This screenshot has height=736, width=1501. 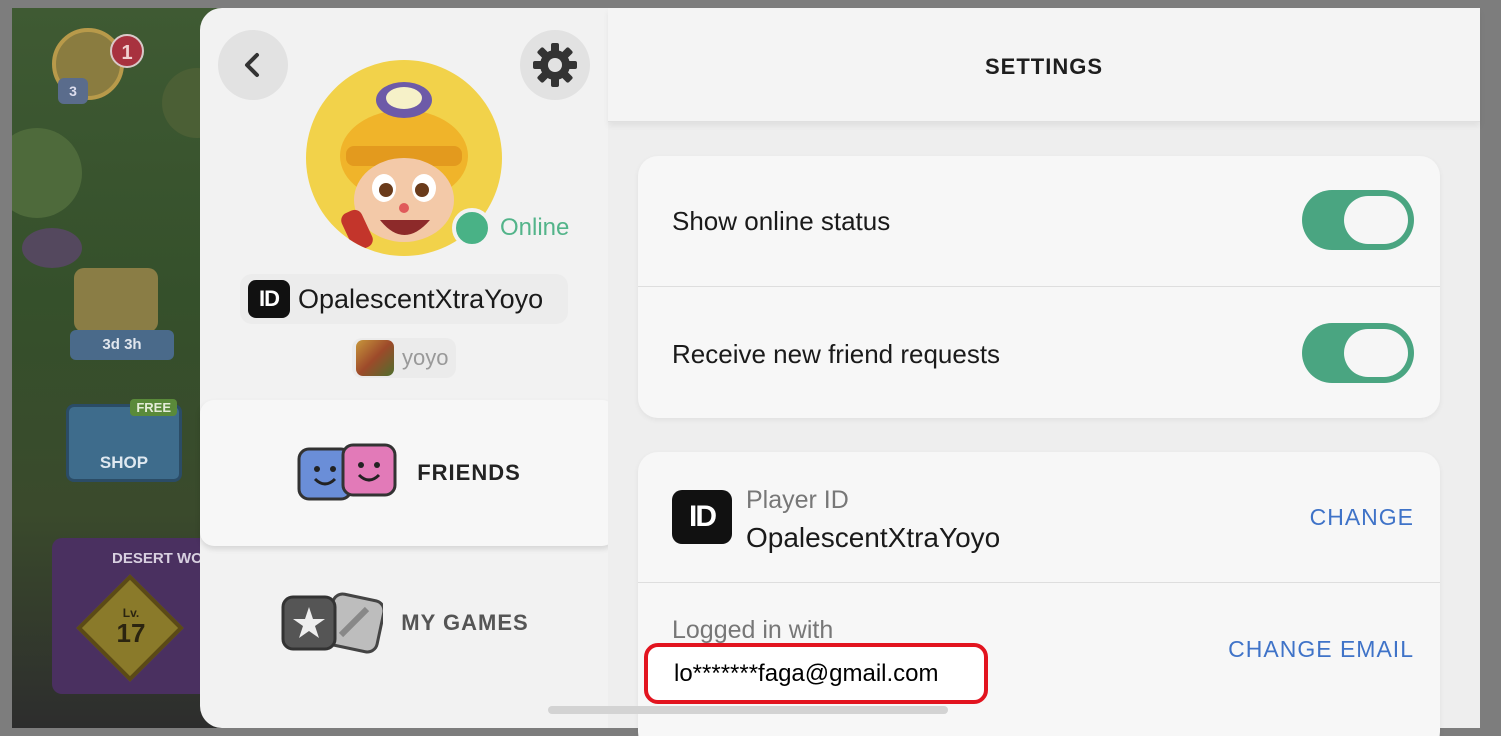 I want to click on player-id-icon: ID, so click(x=702, y=517).